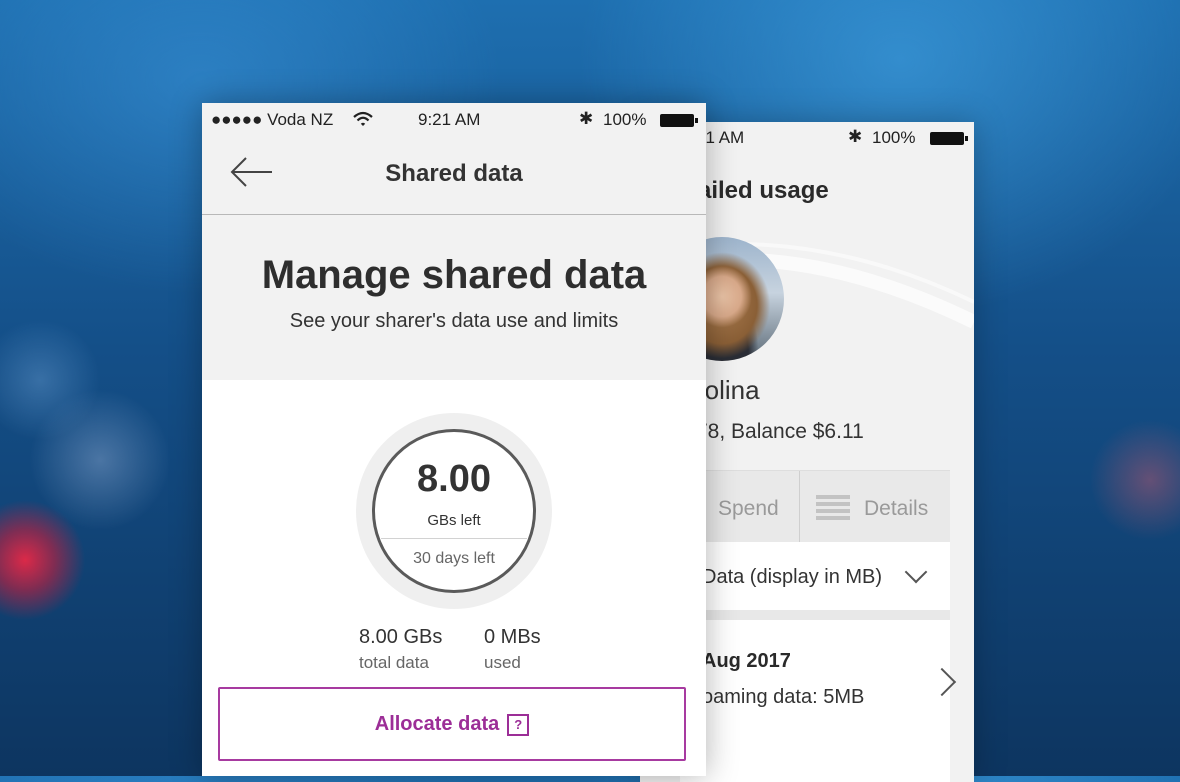 The height and width of the screenshot is (782, 1180). Describe the element at coordinates (792, 577) in the screenshot. I see `filter-label: Data (display in MB)` at that location.